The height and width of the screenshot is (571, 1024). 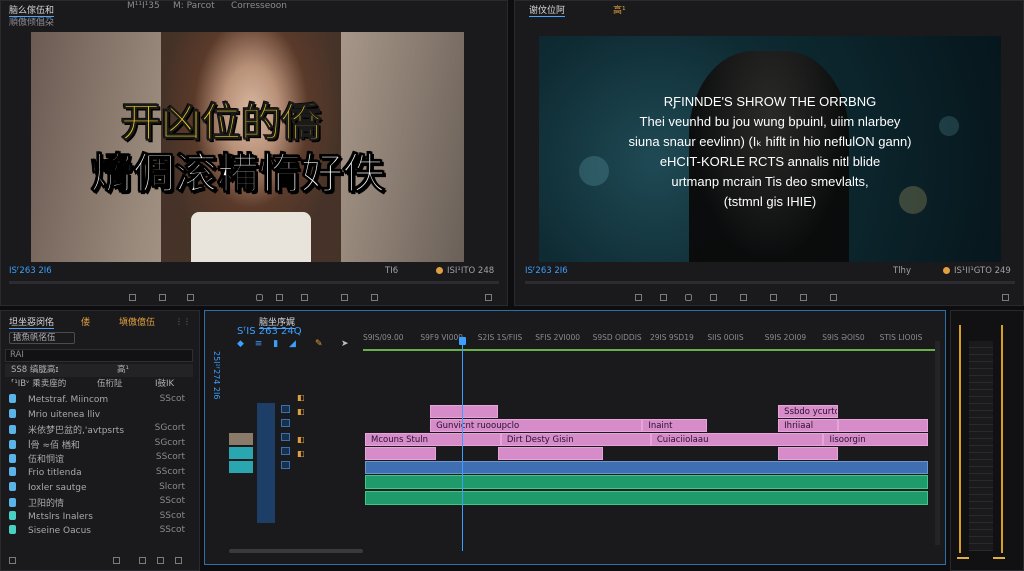 I want to click on timeline-clip: Cuiaciiolaau, so click(x=737, y=439).